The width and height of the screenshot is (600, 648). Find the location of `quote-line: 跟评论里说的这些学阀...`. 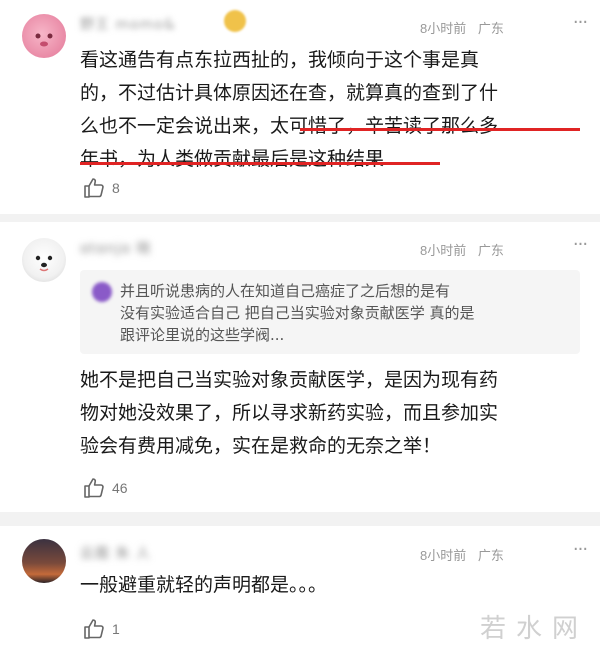

quote-line: 跟评论里说的这些学阀... is located at coordinates (202, 335).